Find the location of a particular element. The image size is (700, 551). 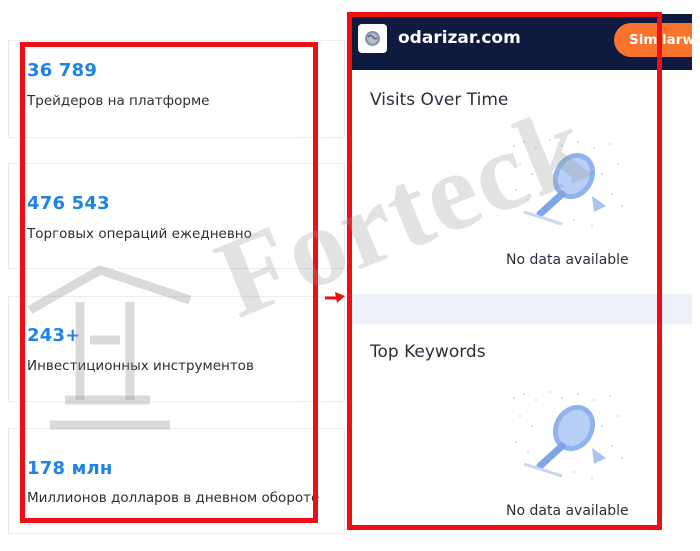

arrow-icon is located at coordinates (335, 297).